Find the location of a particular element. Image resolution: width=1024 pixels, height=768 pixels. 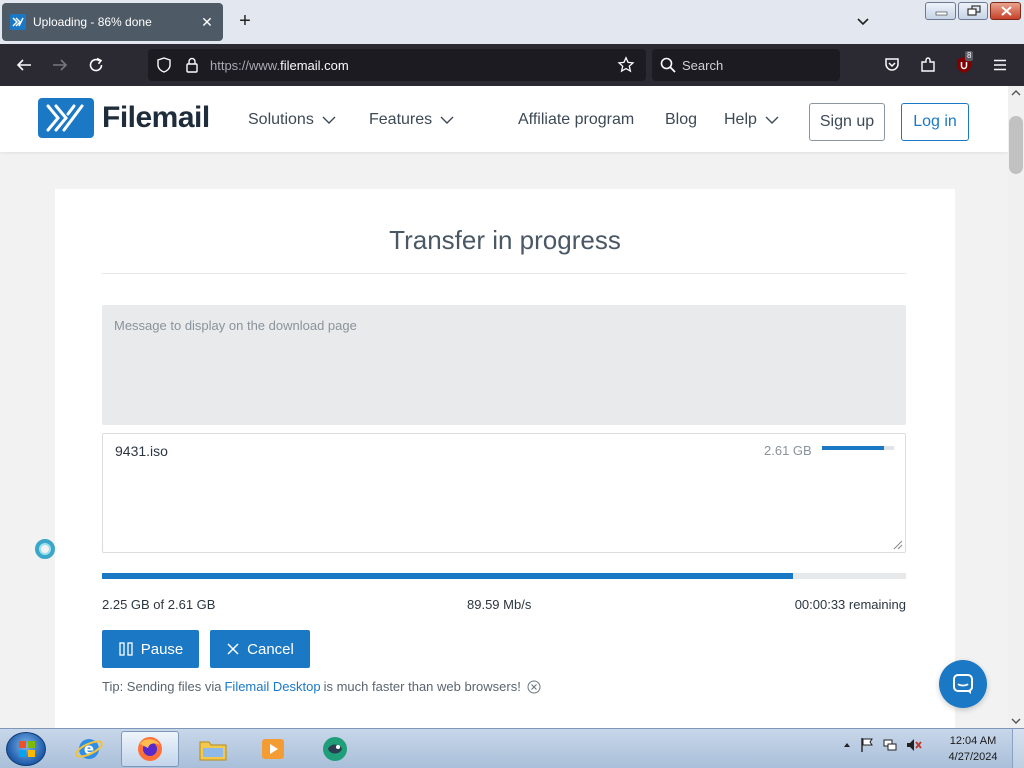

arrow-right-icon is located at coordinates (60, 65).